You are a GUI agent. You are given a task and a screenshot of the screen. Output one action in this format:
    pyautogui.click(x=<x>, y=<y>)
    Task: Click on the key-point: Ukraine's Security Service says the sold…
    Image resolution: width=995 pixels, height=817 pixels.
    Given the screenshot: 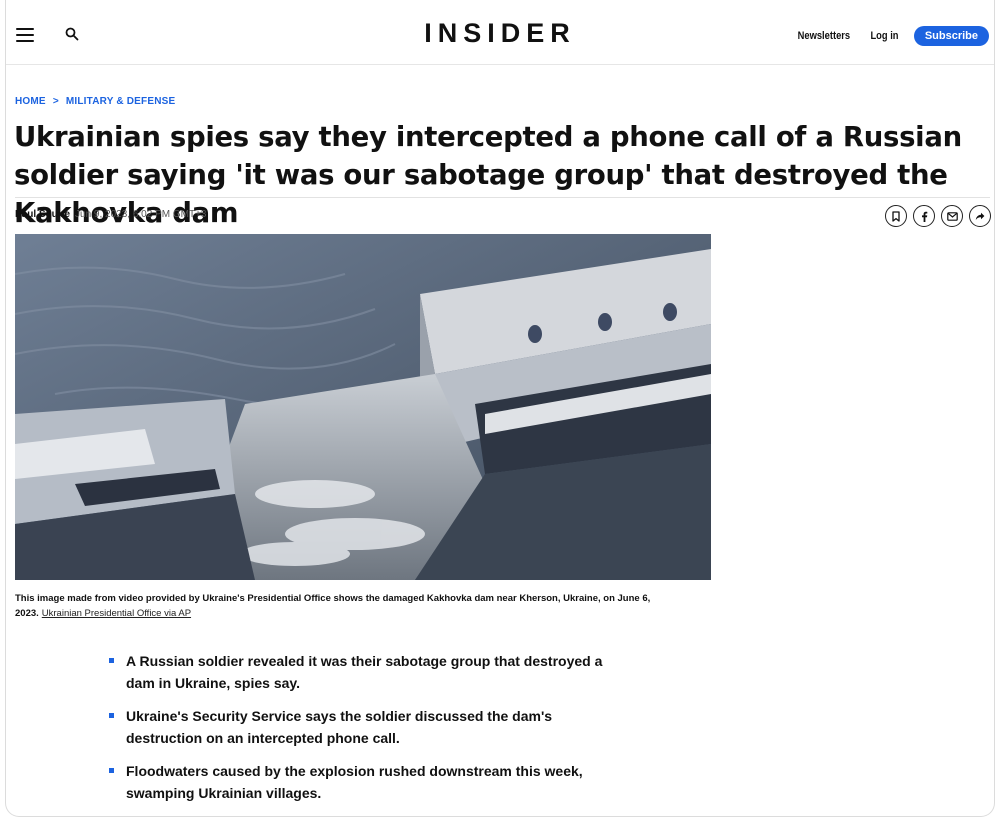 What is the action you would take?
    pyautogui.click(x=359, y=727)
    